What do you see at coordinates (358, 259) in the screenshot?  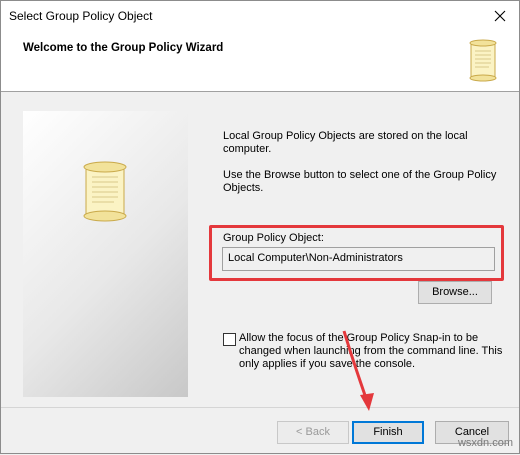 I see `gpo-field: Local Computer\Non-Administrators` at bounding box center [358, 259].